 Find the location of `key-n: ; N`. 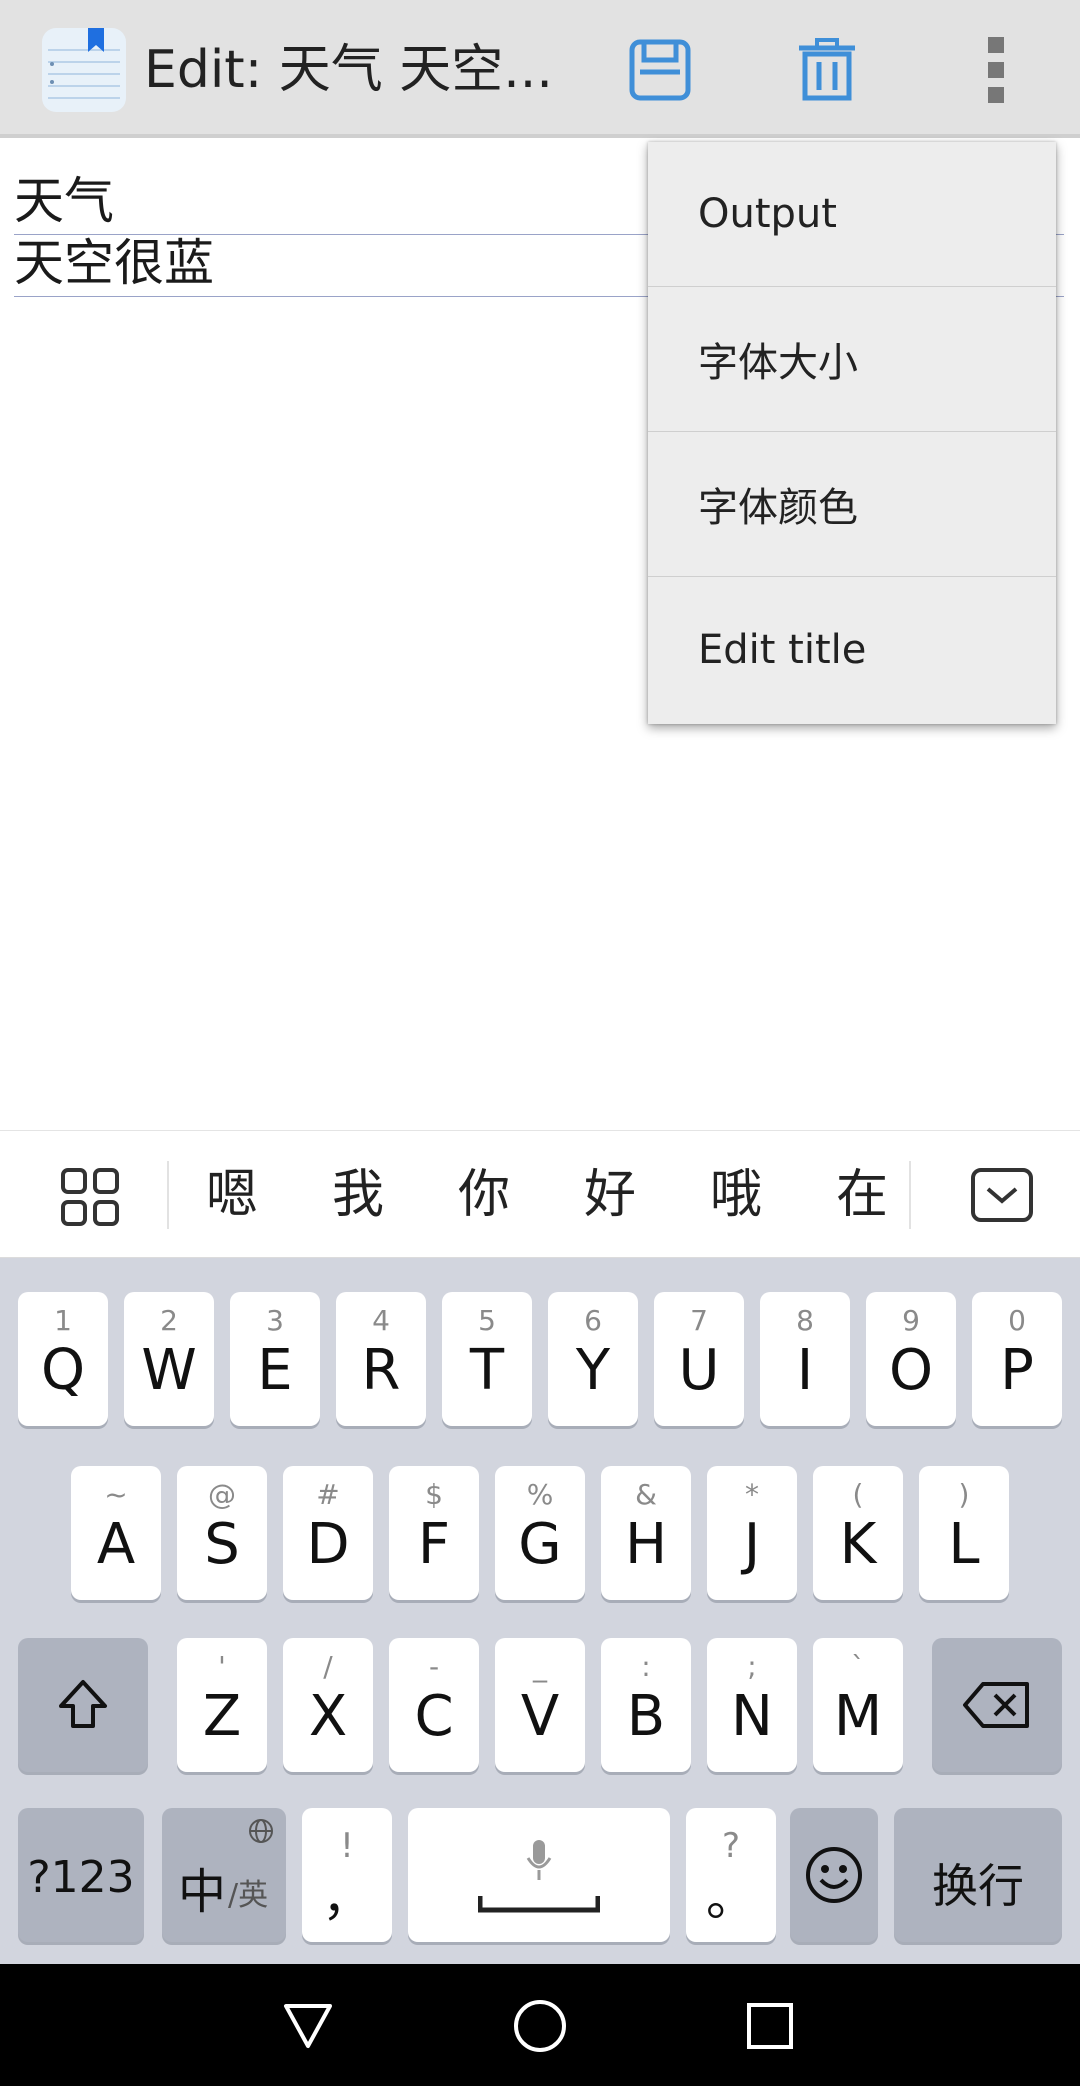

key-n: ; N is located at coordinates (752, 1705).